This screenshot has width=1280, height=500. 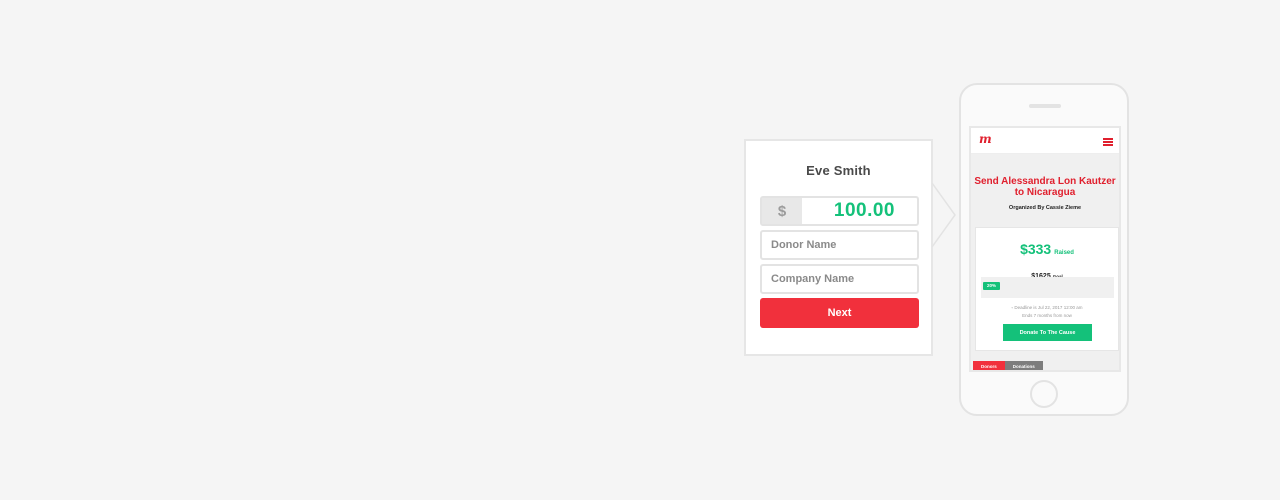 What do you see at coordinates (839, 313) in the screenshot?
I see `next-button: Next` at bounding box center [839, 313].